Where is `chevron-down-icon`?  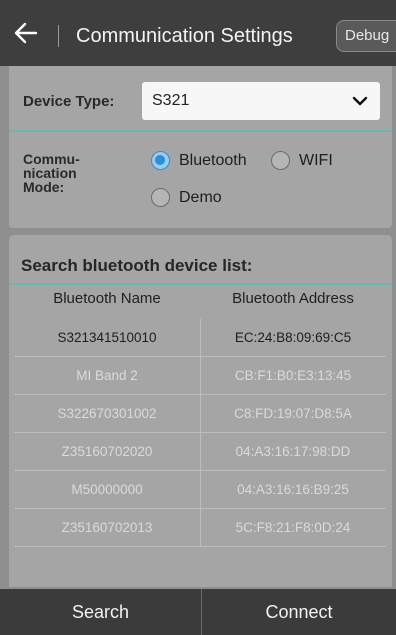 chevron-down-icon is located at coordinates (360, 103).